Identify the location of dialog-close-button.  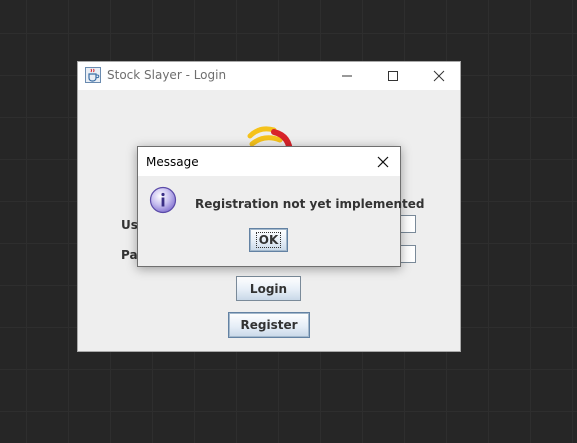
(383, 161).